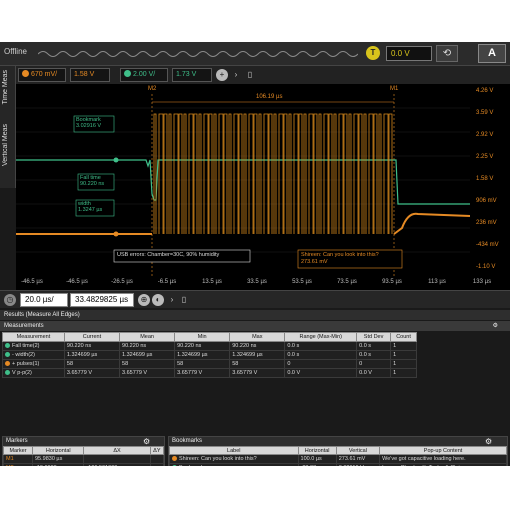  Describe the element at coordinates (42, 75) in the screenshot. I see `ch1-scale-box: 670 mV/` at that location.